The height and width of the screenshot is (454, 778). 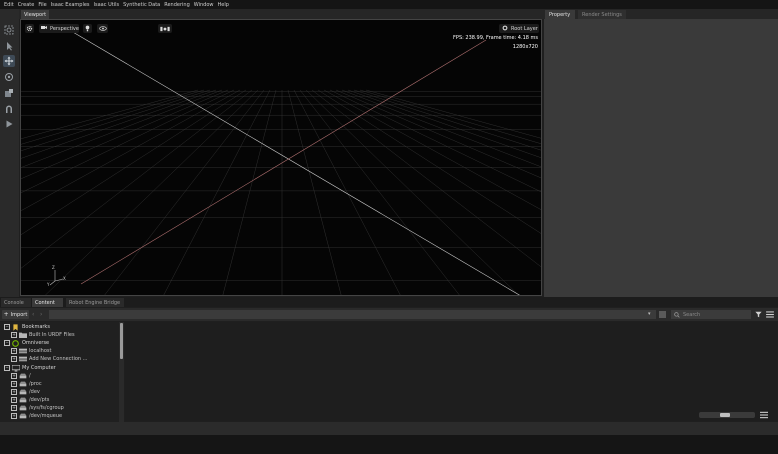 What do you see at coordinates (9, 46) in the screenshot?
I see `select-arrow-icon` at bounding box center [9, 46].